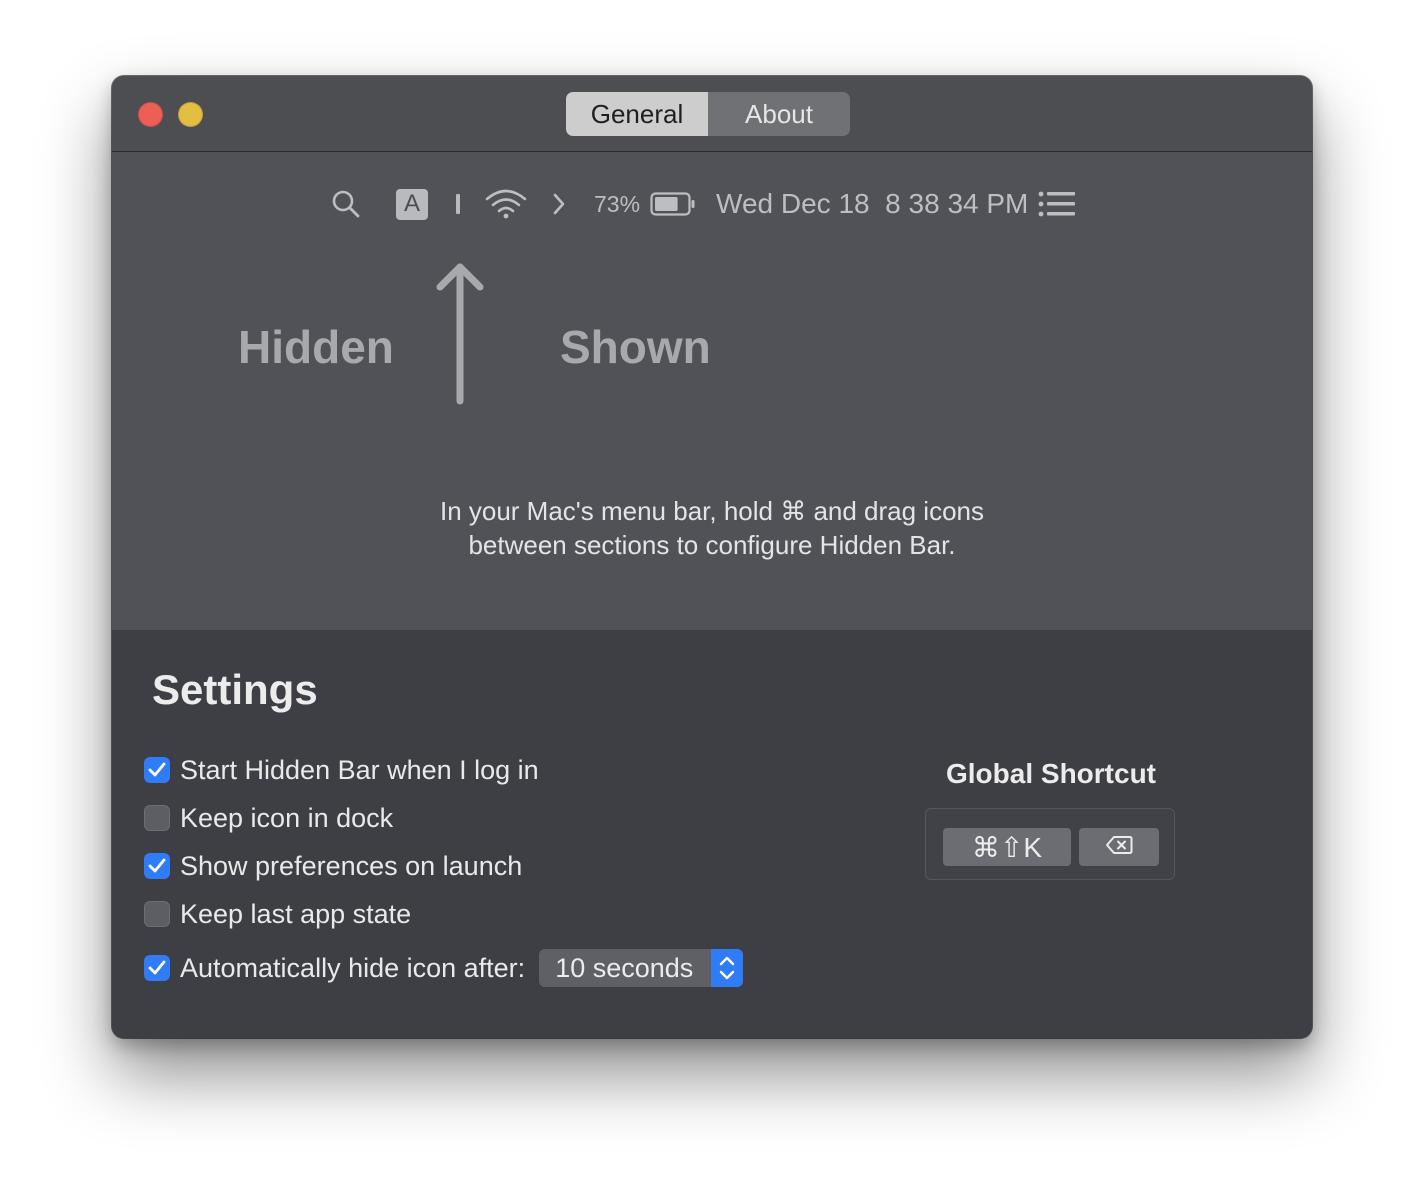  What do you see at coordinates (506, 204) in the screenshot?
I see `wifi-icon` at bounding box center [506, 204].